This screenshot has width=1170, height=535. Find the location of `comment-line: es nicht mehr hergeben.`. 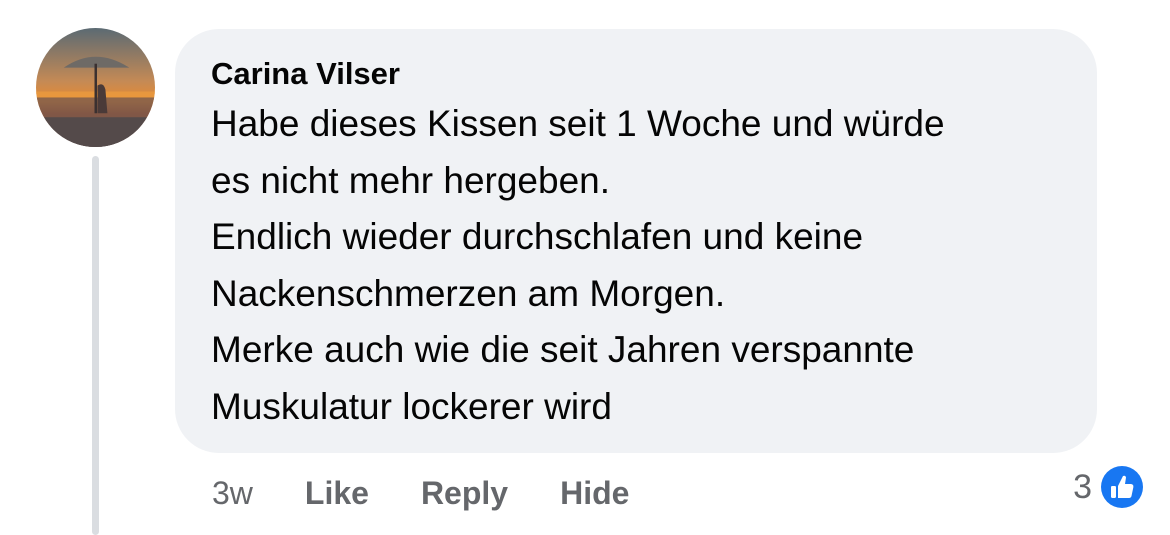

comment-line: es nicht mehr hergeben. is located at coordinates (411, 180).